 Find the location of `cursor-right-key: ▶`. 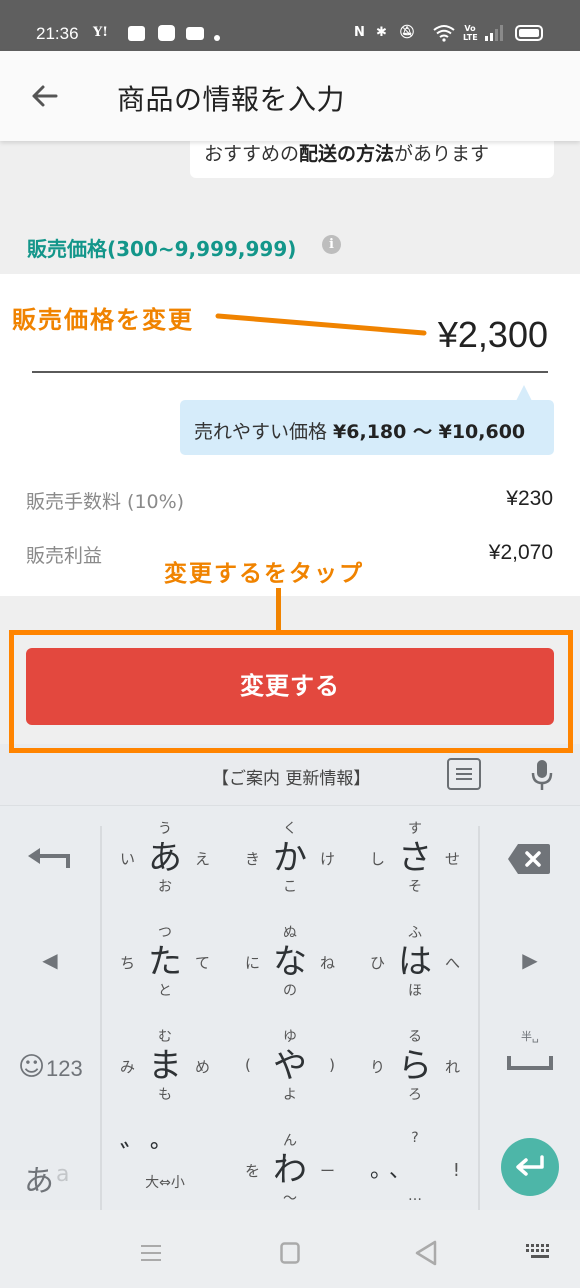

cursor-right-key: ▶ is located at coordinates (530, 962).